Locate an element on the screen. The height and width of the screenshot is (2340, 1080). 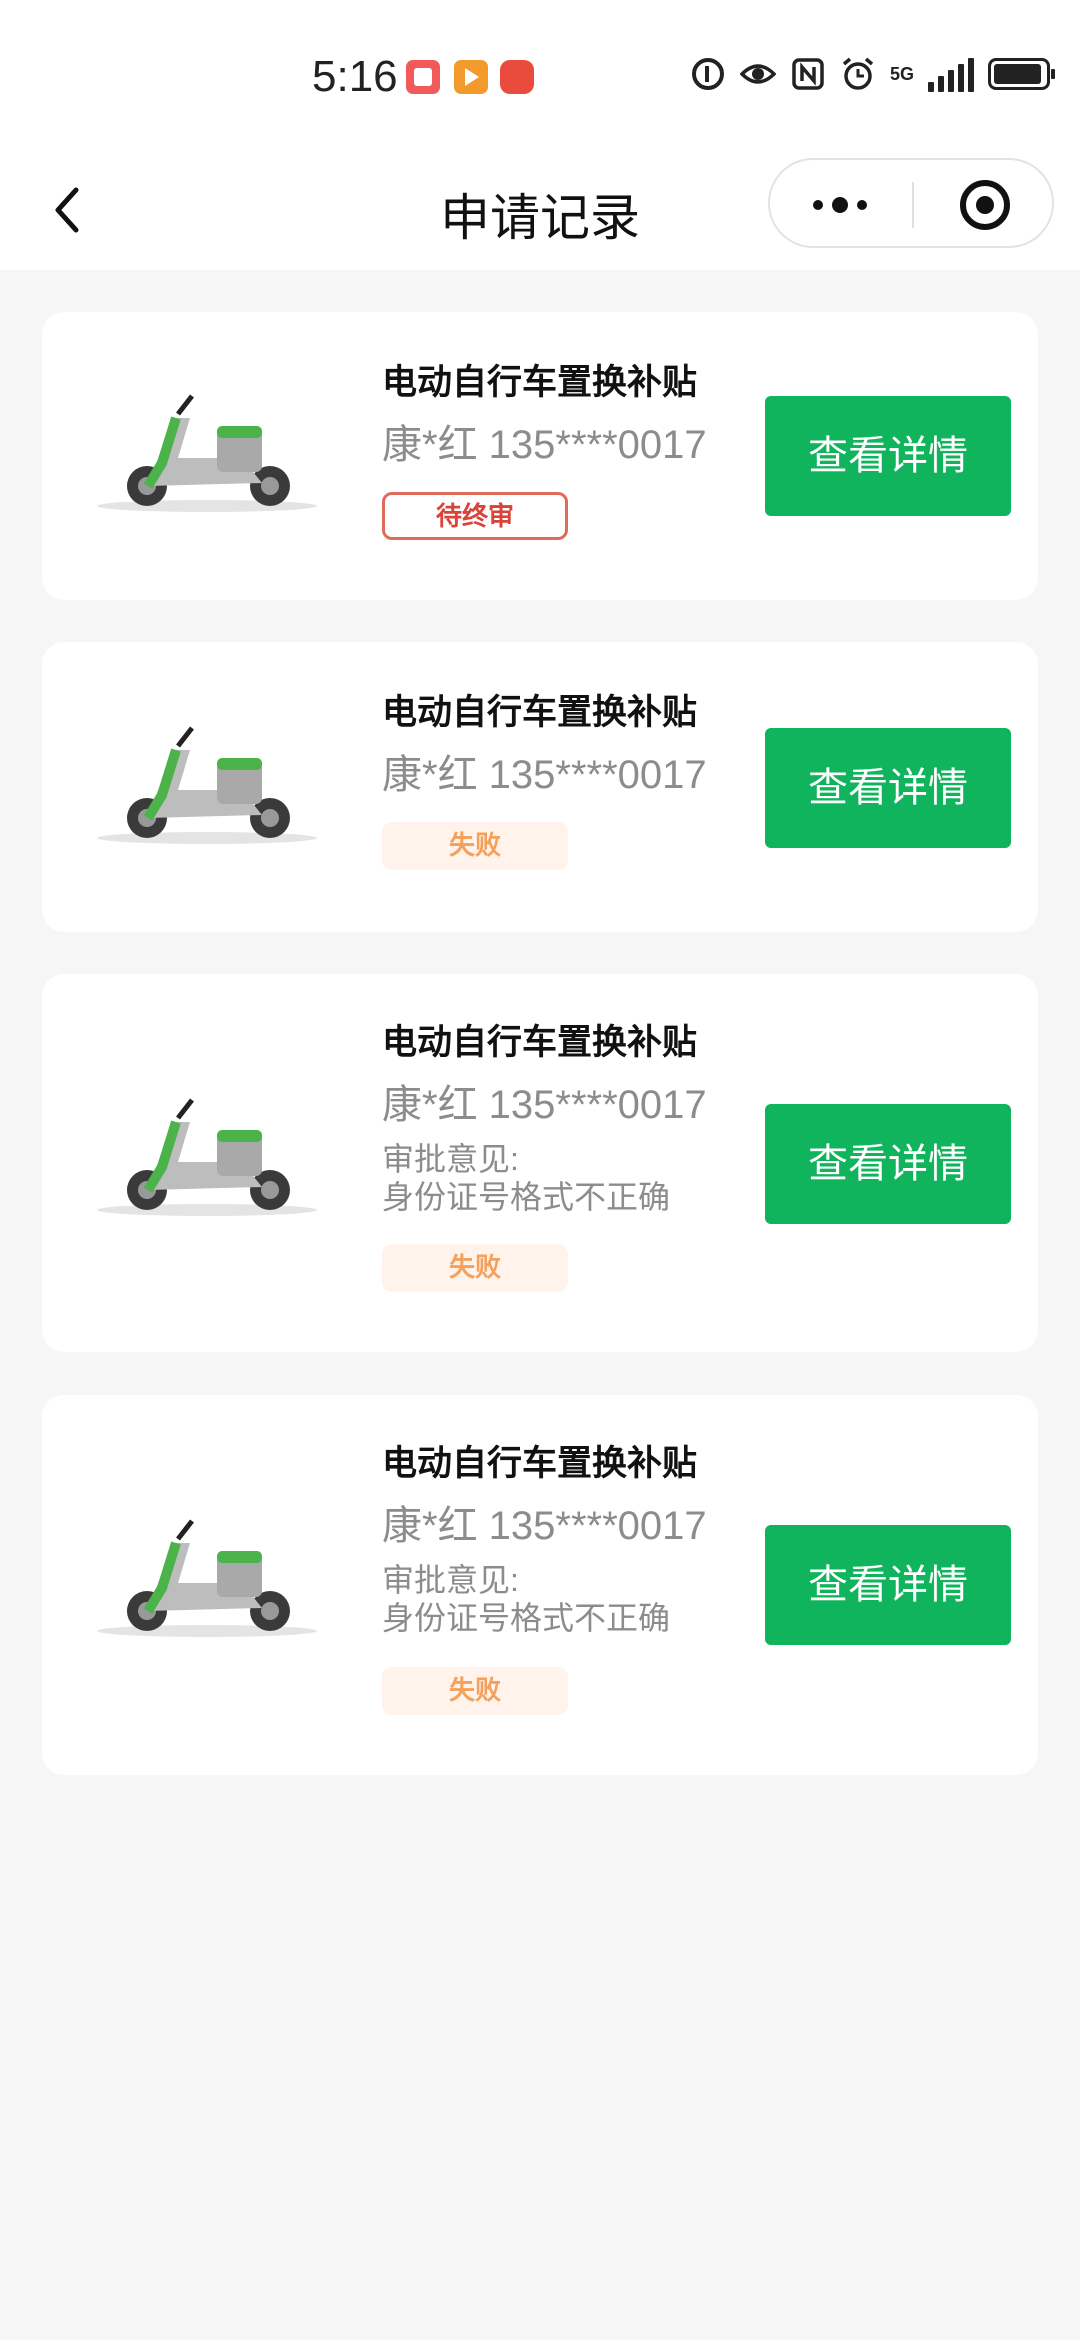
alarm-icon is located at coordinates (858, 73).